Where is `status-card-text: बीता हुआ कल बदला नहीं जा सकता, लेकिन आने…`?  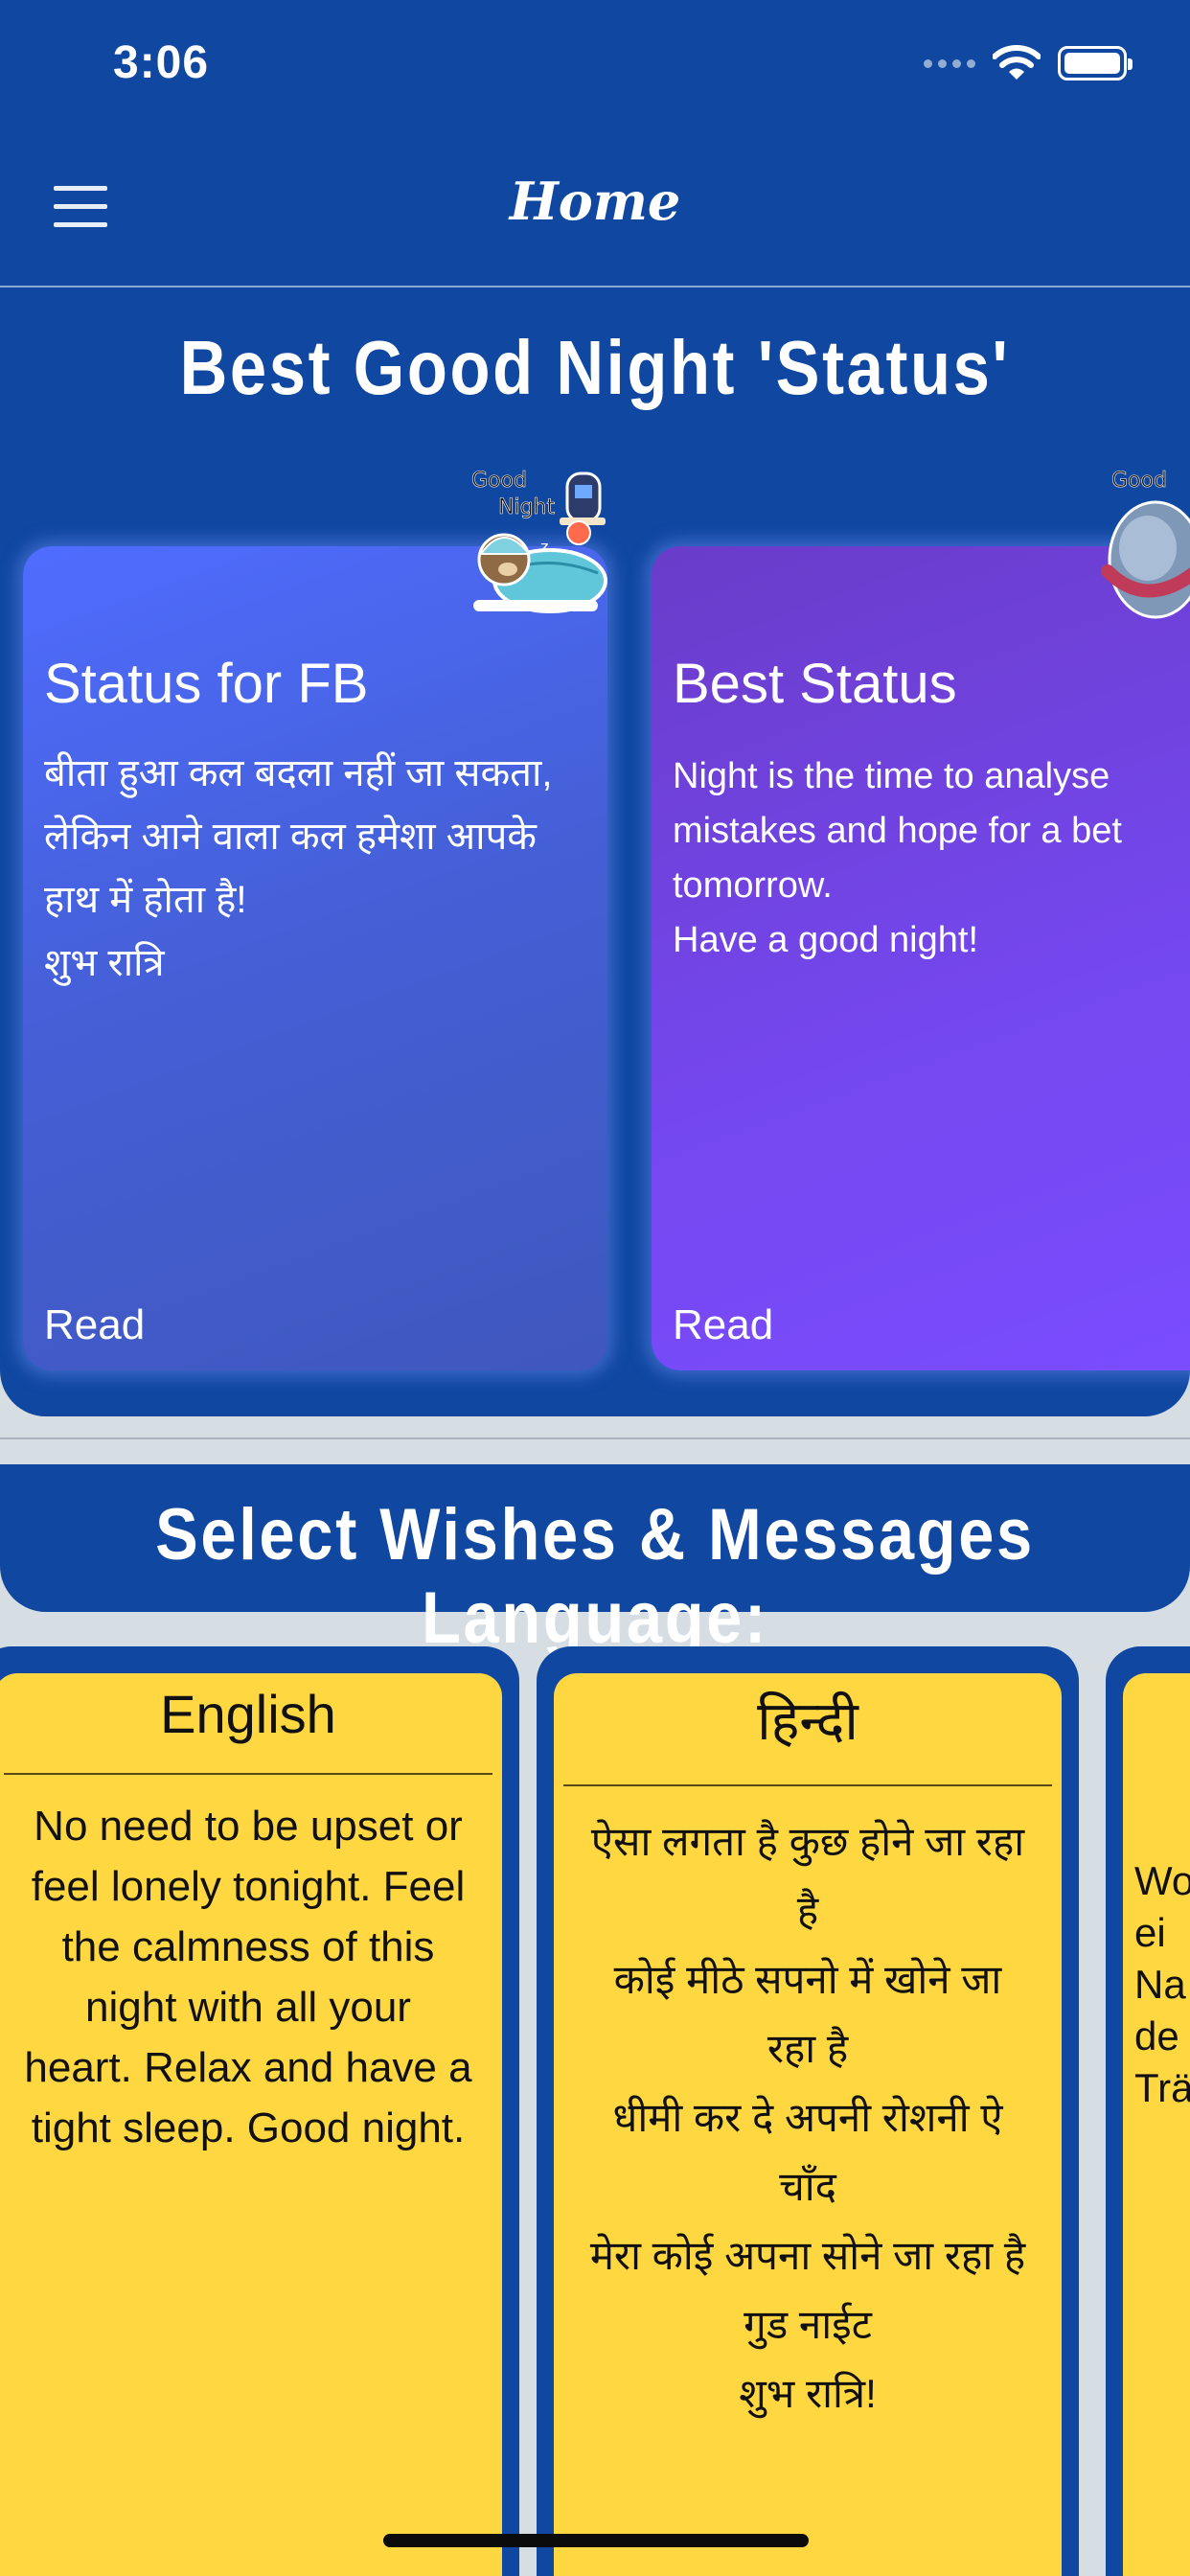
status-card-text: बीता हुआ कल बदला नहीं जा सकता, लेकिन आने… is located at coordinates (298, 868).